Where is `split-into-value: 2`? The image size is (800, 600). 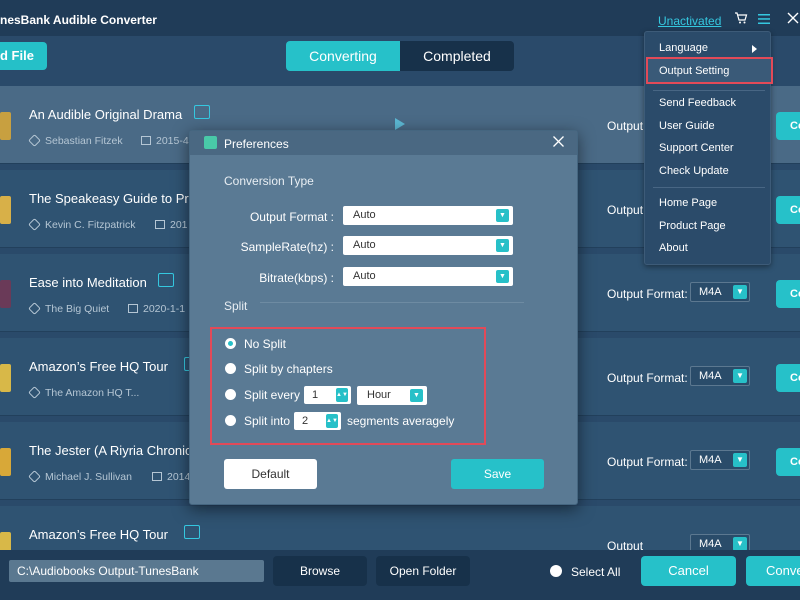
split-into-value: 2 is located at coordinates (305, 421).